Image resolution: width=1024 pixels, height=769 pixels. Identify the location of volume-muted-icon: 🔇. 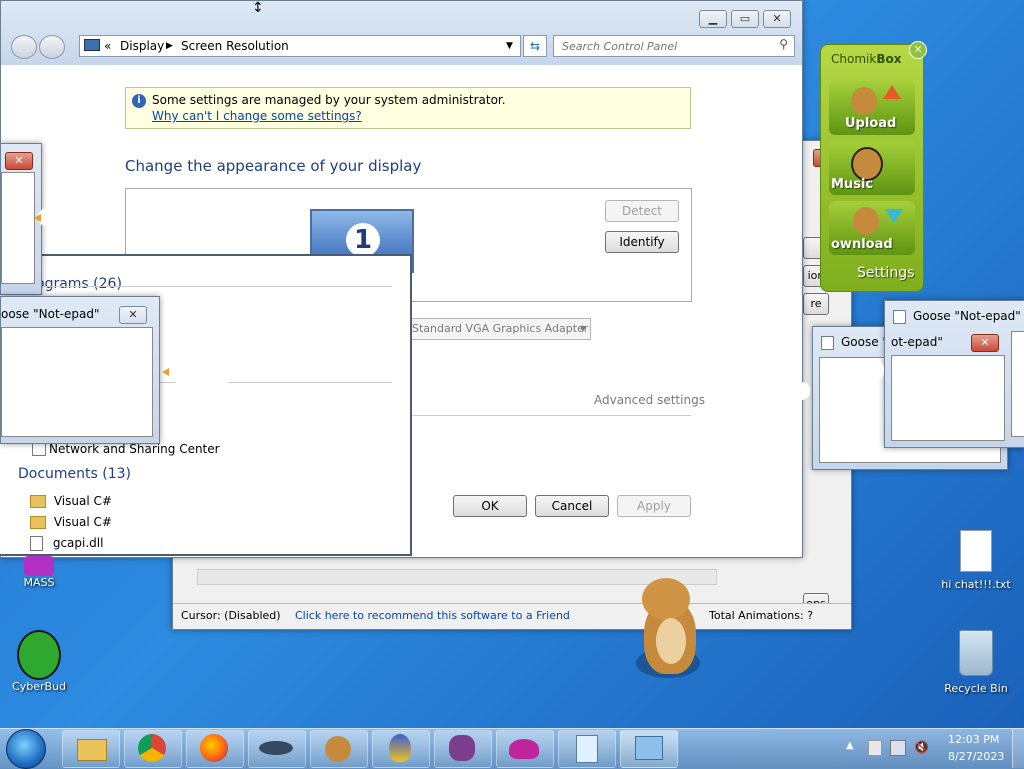
(921, 747).